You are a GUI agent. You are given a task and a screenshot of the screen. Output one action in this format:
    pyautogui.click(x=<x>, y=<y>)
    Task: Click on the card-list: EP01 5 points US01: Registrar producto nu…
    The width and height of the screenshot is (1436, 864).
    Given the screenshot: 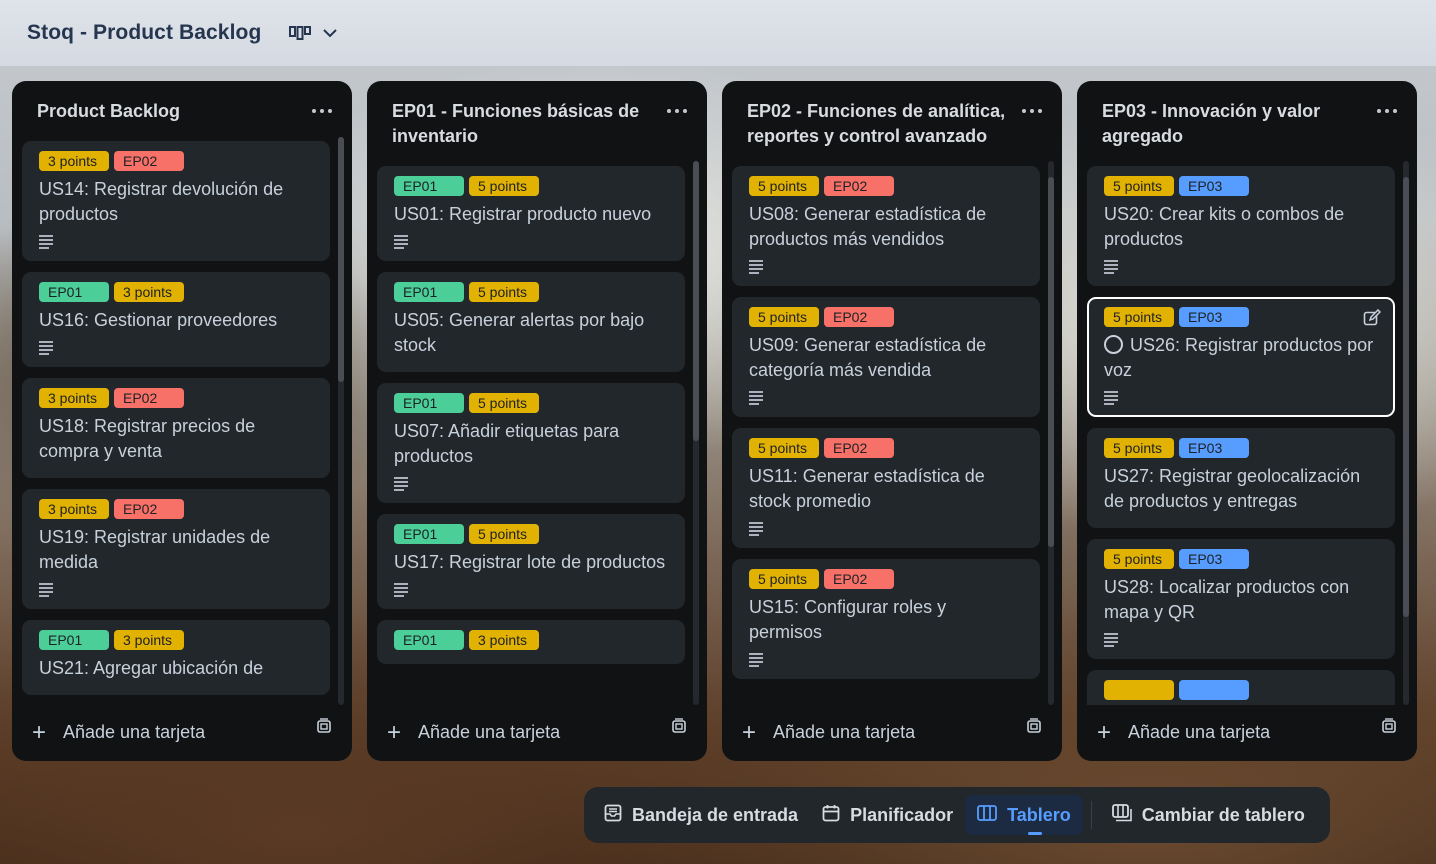 What is the action you would take?
    pyautogui.click(x=531, y=435)
    